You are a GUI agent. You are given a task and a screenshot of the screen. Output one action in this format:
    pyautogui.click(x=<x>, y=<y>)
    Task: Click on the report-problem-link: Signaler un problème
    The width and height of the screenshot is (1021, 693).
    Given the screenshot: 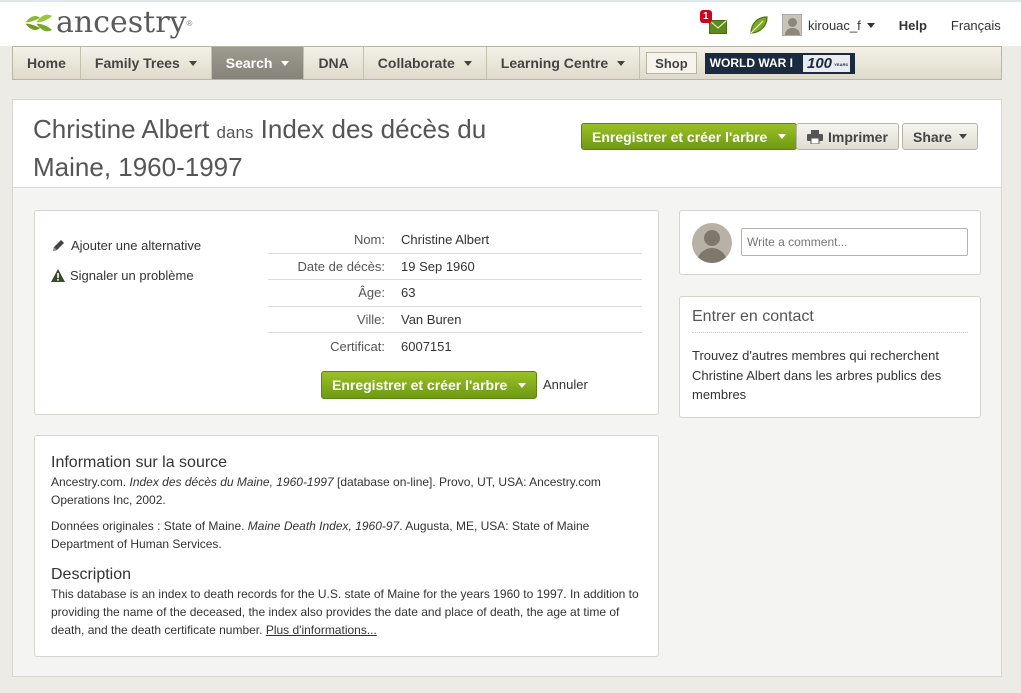 What is the action you would take?
    pyautogui.click(x=122, y=275)
    